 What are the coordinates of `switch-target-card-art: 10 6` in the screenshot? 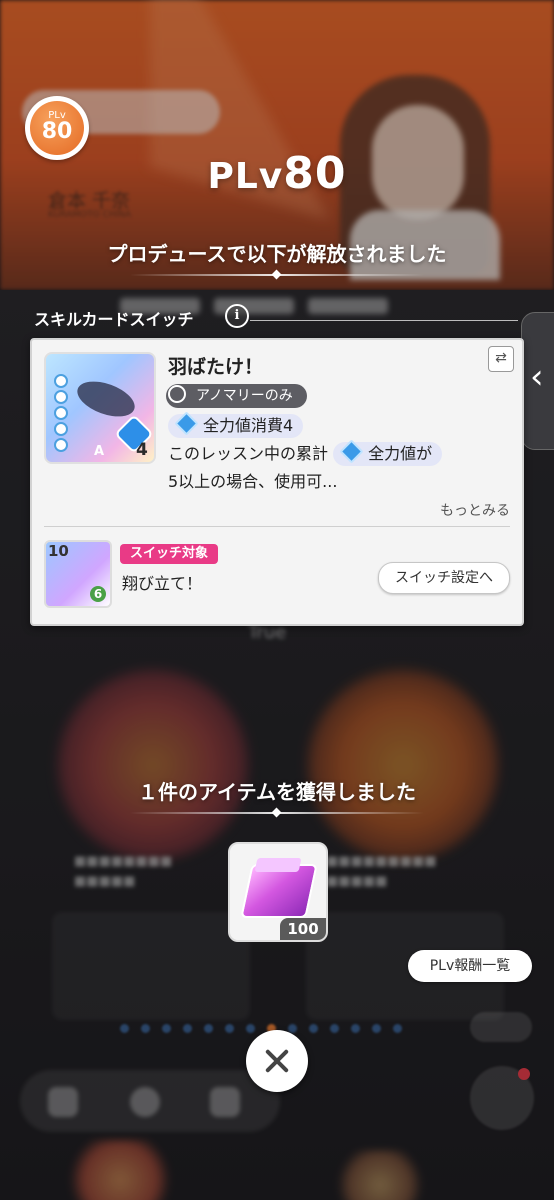 It's located at (78, 574).